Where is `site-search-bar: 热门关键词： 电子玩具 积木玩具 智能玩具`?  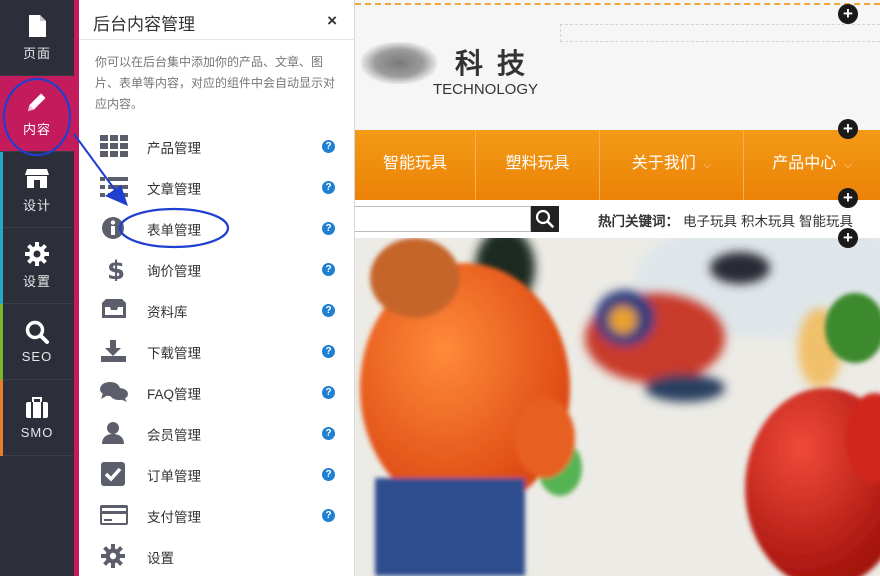
site-search-bar: 热门关键词： 电子玩具 积木玩具 智能玩具 is located at coordinates (617, 219).